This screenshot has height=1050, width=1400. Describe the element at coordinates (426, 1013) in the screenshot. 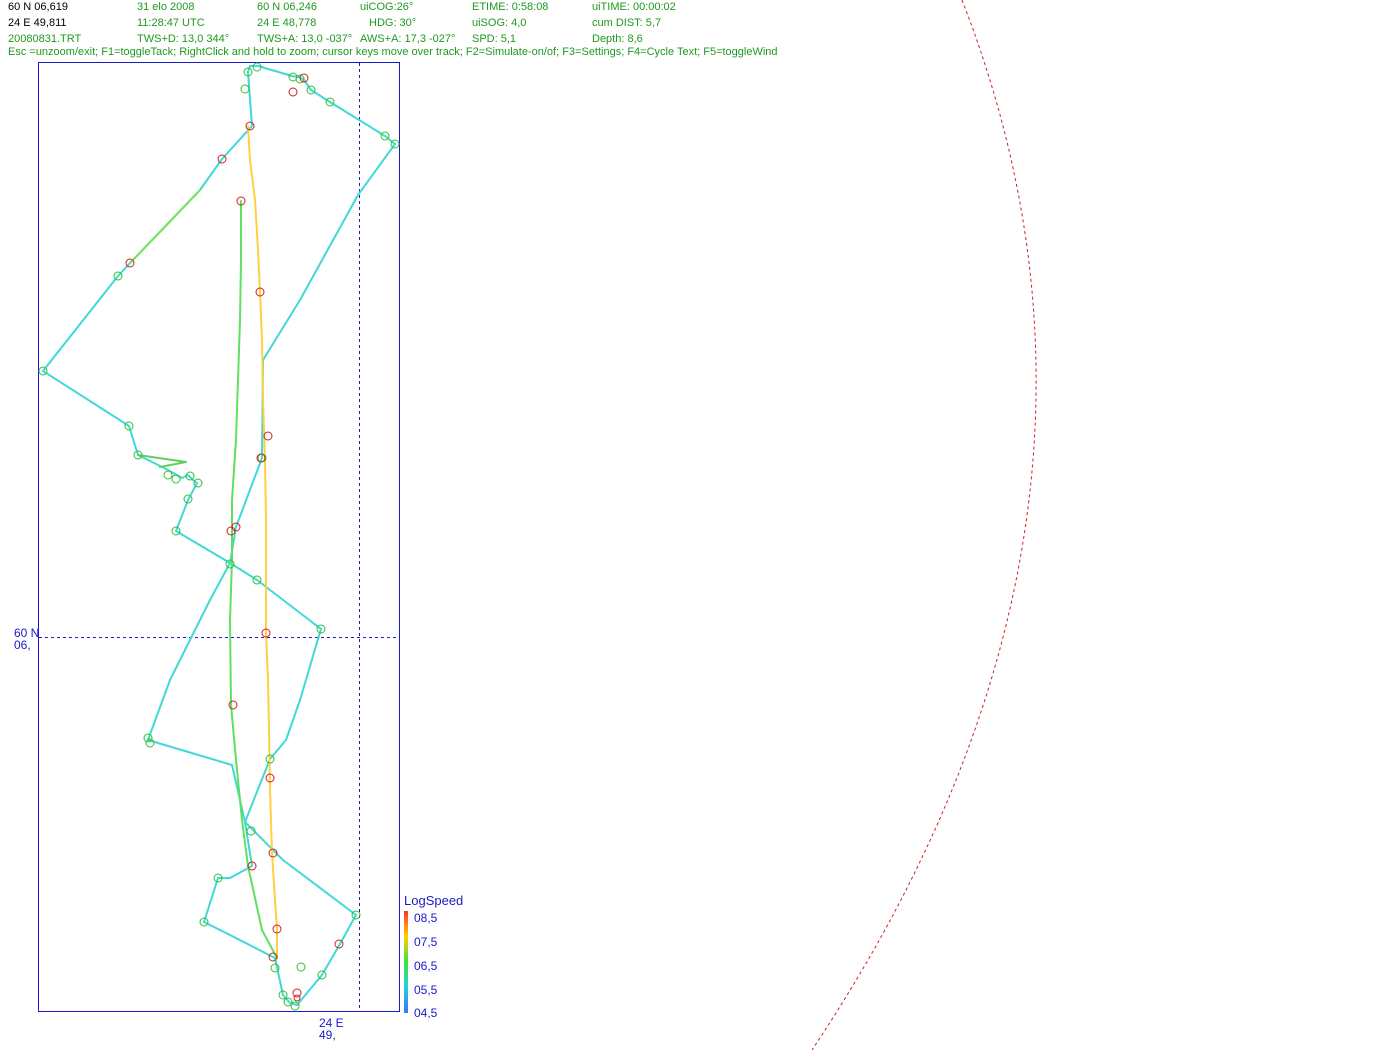

I see `legend-label-min: 04,5` at that location.